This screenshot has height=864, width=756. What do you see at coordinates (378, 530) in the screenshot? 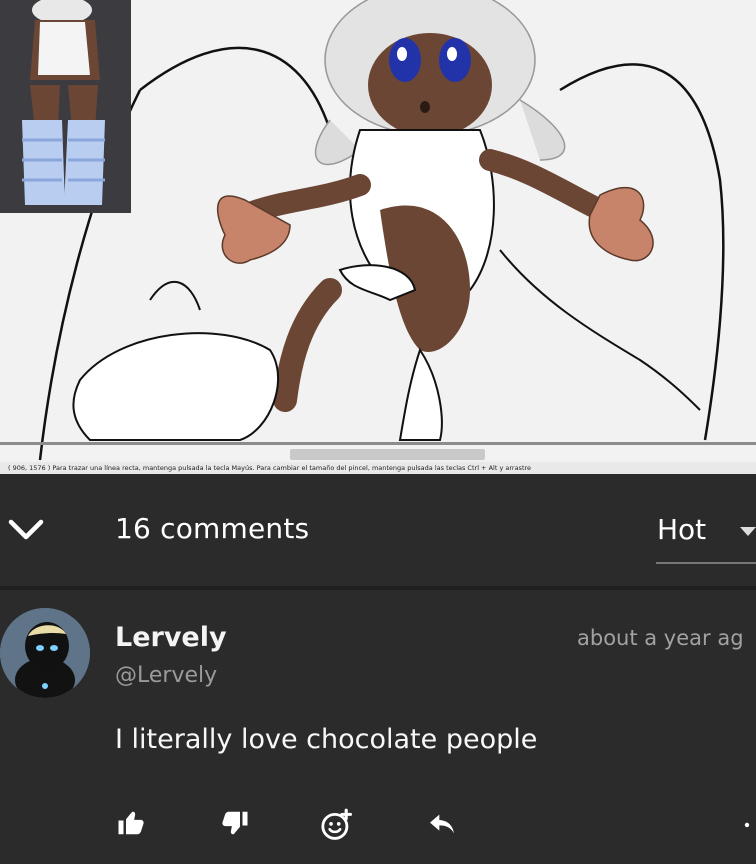
I see `comments-header` at bounding box center [378, 530].